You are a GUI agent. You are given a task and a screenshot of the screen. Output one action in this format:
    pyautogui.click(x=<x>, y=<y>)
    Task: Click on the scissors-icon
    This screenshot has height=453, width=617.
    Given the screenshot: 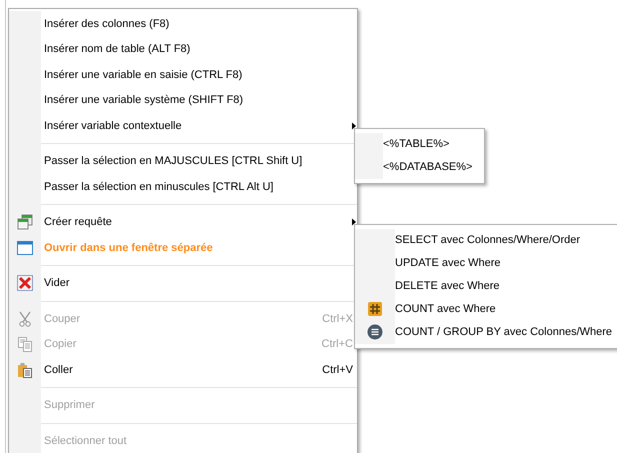 What is the action you would take?
    pyautogui.click(x=25, y=318)
    